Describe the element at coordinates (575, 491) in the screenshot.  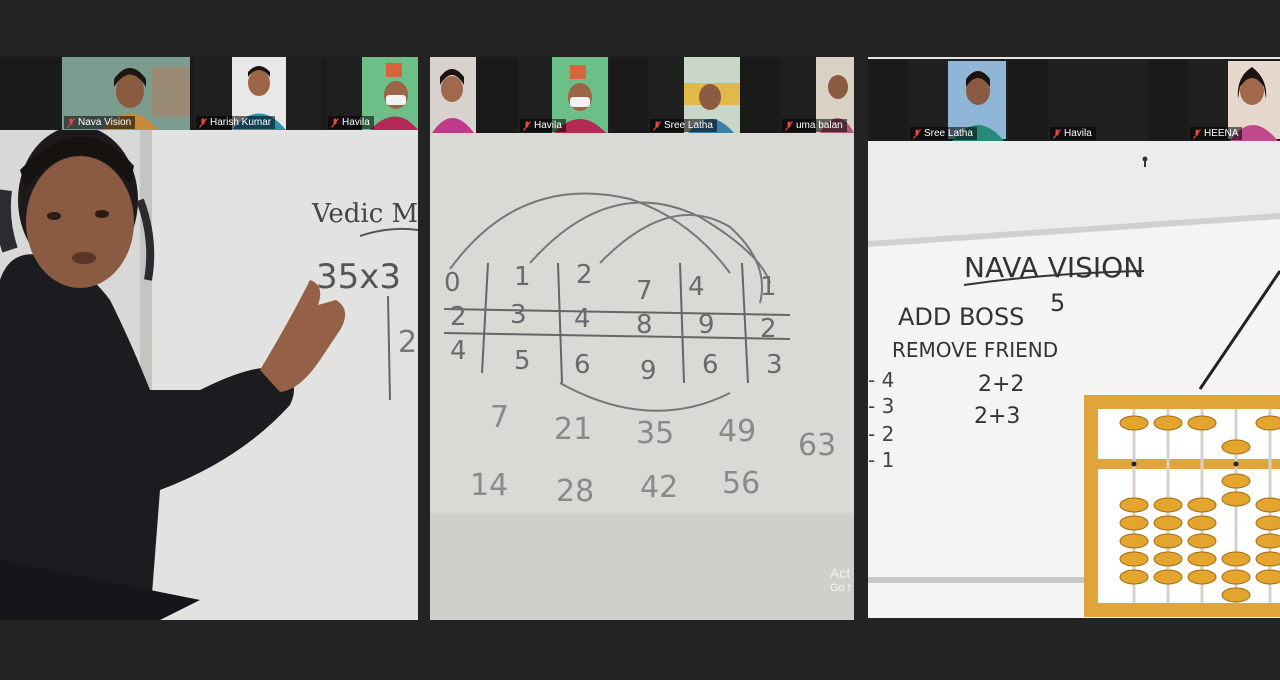
I see `multiple-value: 28` at that location.